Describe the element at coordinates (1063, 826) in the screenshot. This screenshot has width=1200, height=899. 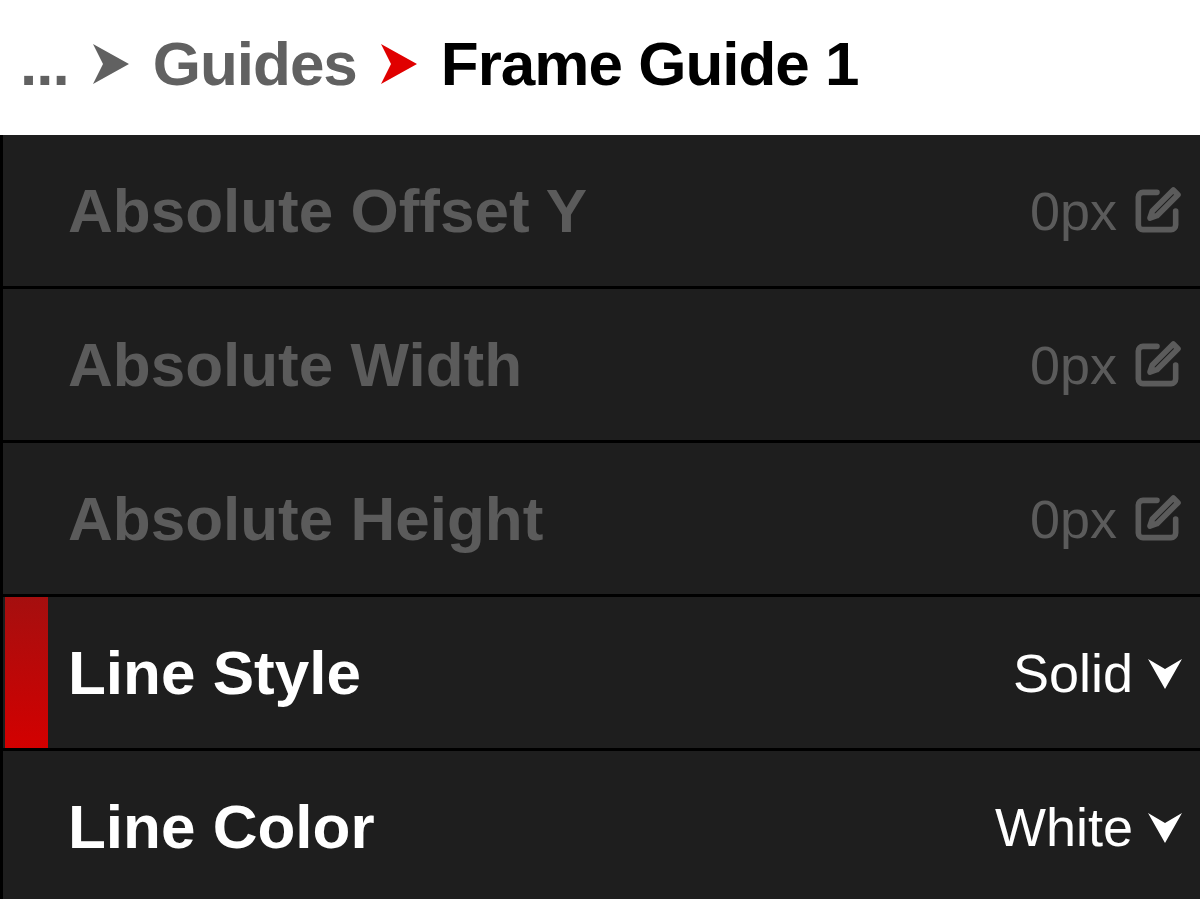
I see `setting-value: White` at that location.